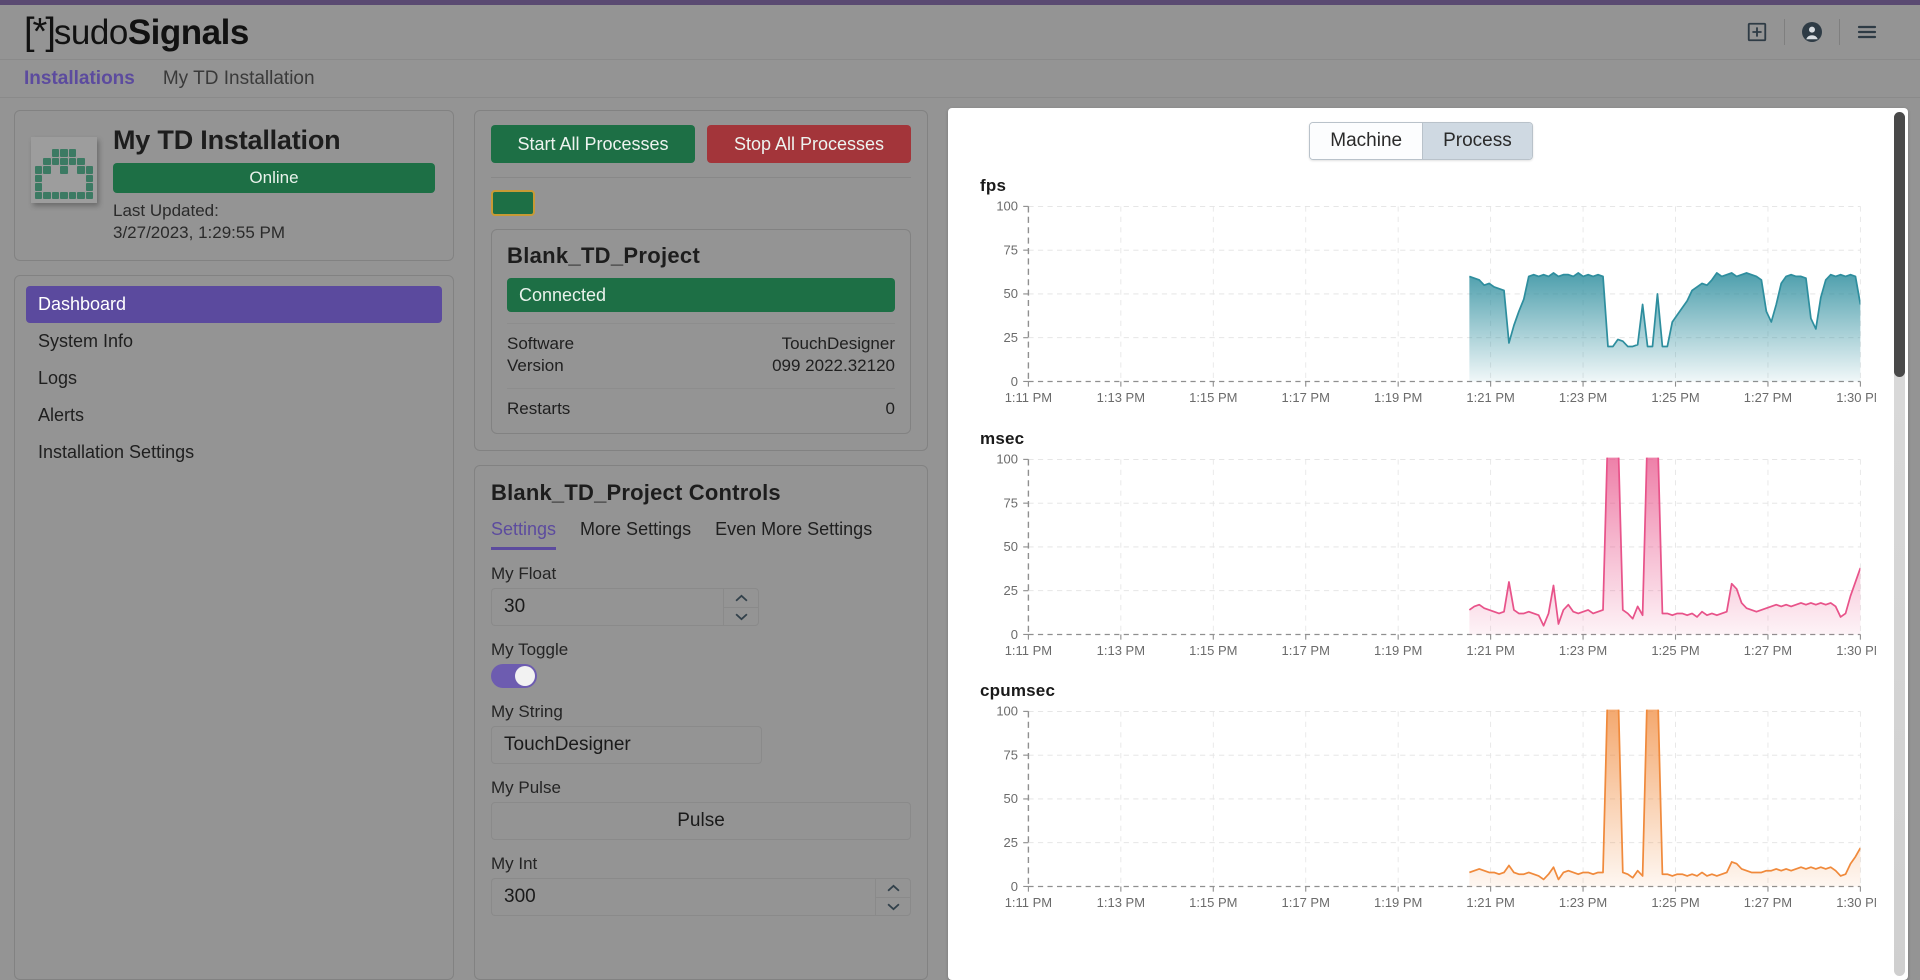 This screenshot has height=980, width=1920. I want to click on field-my-toggle: My Toggle, so click(701, 664).